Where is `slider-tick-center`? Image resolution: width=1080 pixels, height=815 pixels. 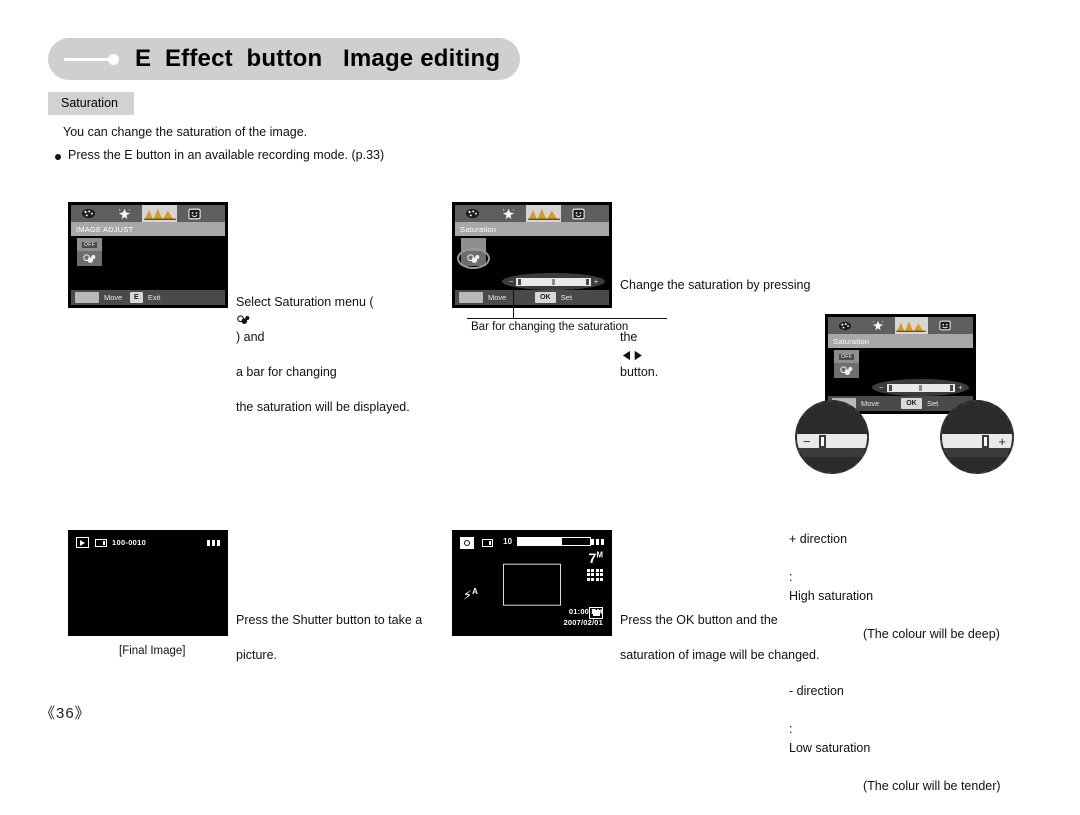 slider-tick-center is located at coordinates (554, 281).